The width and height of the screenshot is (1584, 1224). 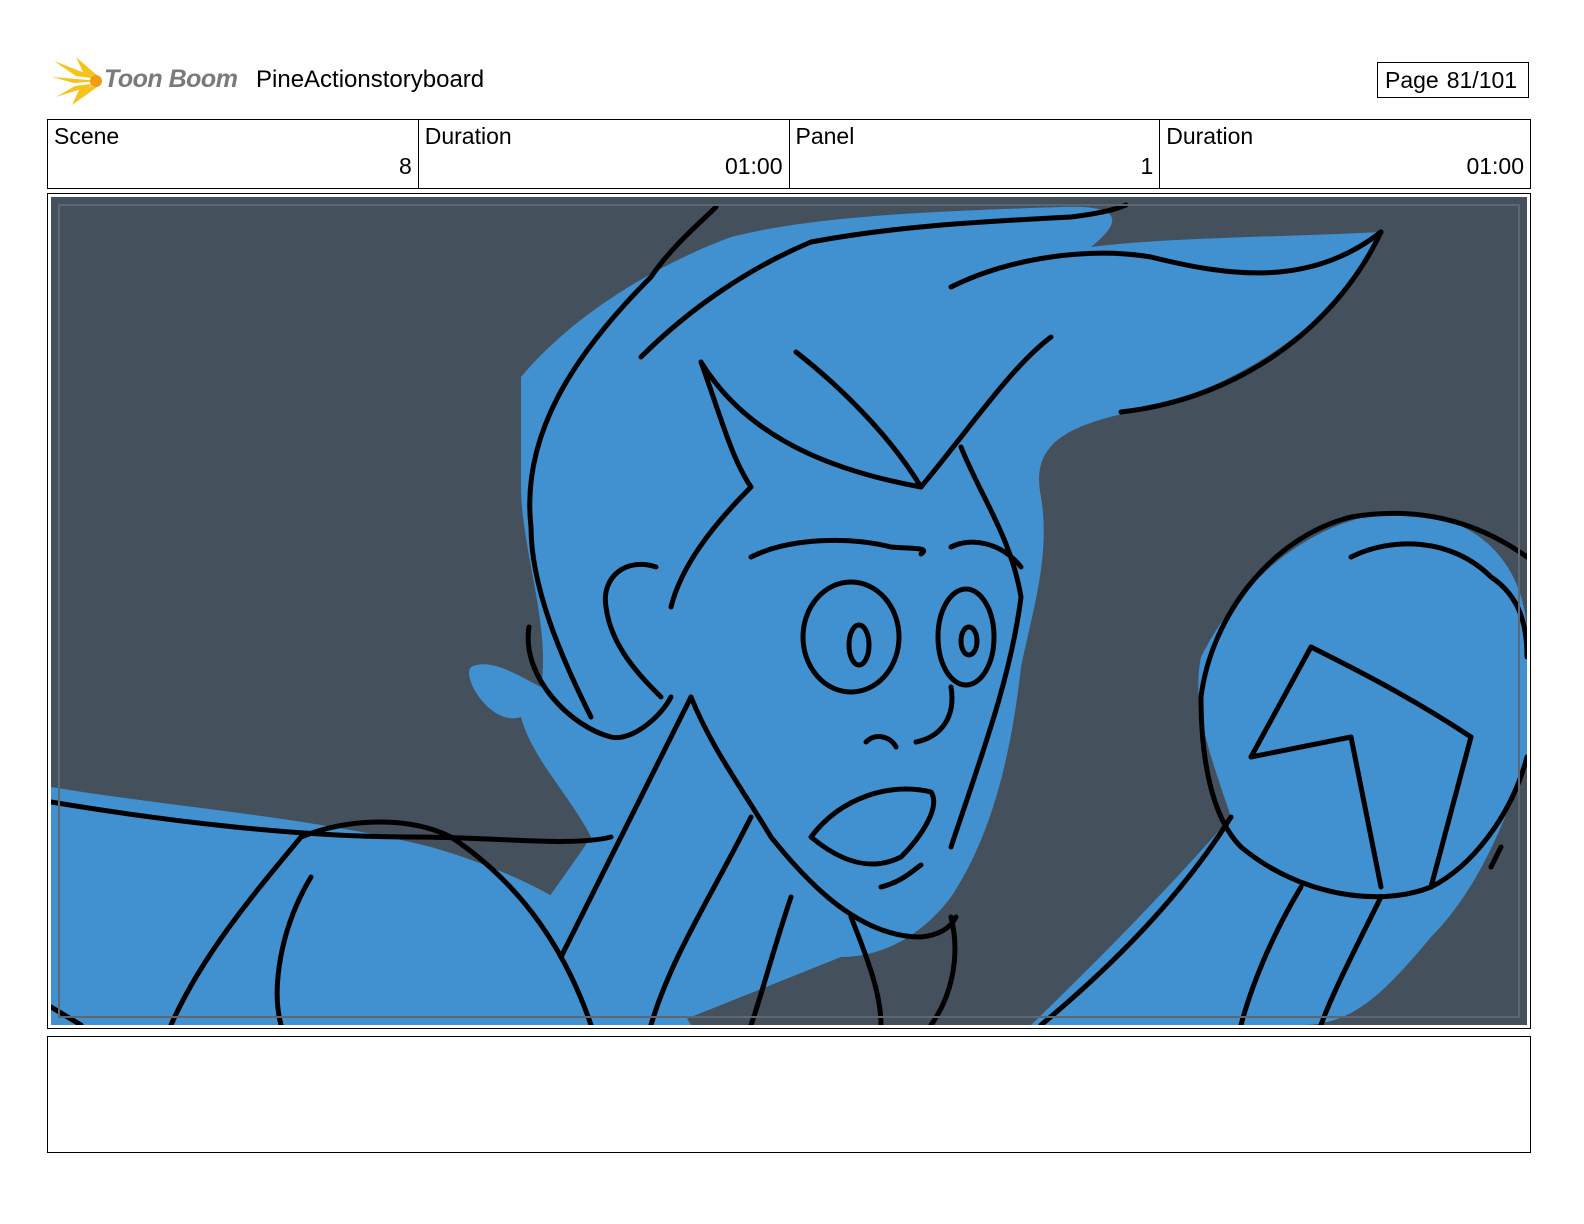 I want to click on scene-label: Scene, so click(x=87, y=136).